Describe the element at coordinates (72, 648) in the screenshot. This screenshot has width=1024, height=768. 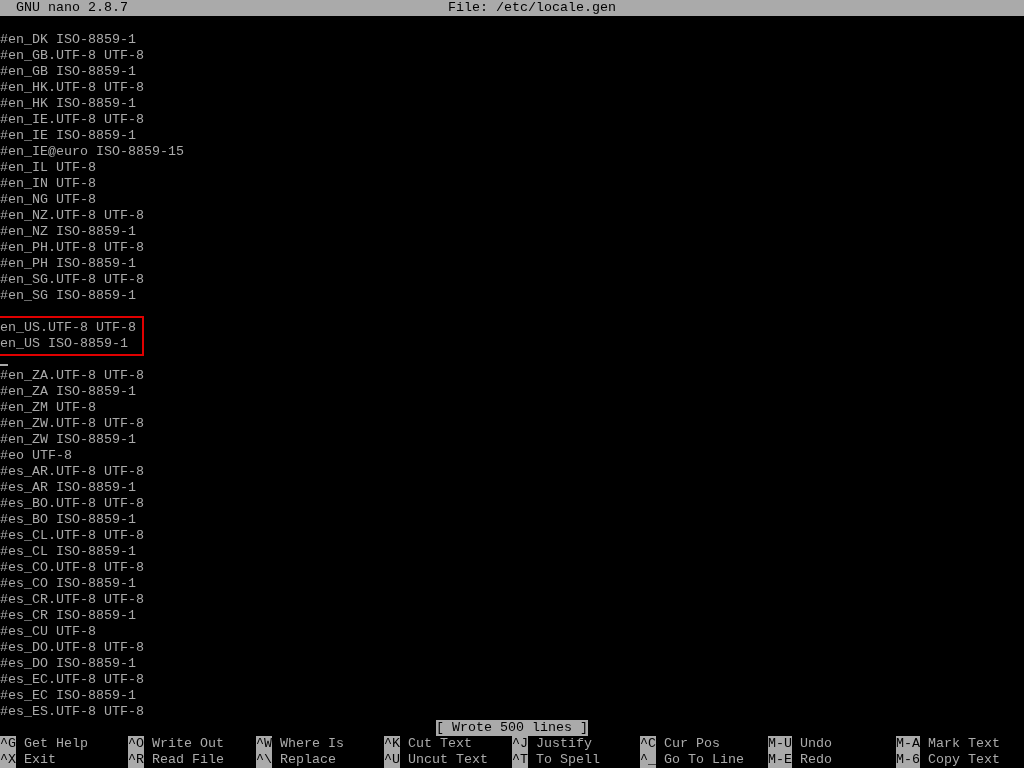
I see `file-line: #es_DO.UTF-8 UTF-8` at that location.